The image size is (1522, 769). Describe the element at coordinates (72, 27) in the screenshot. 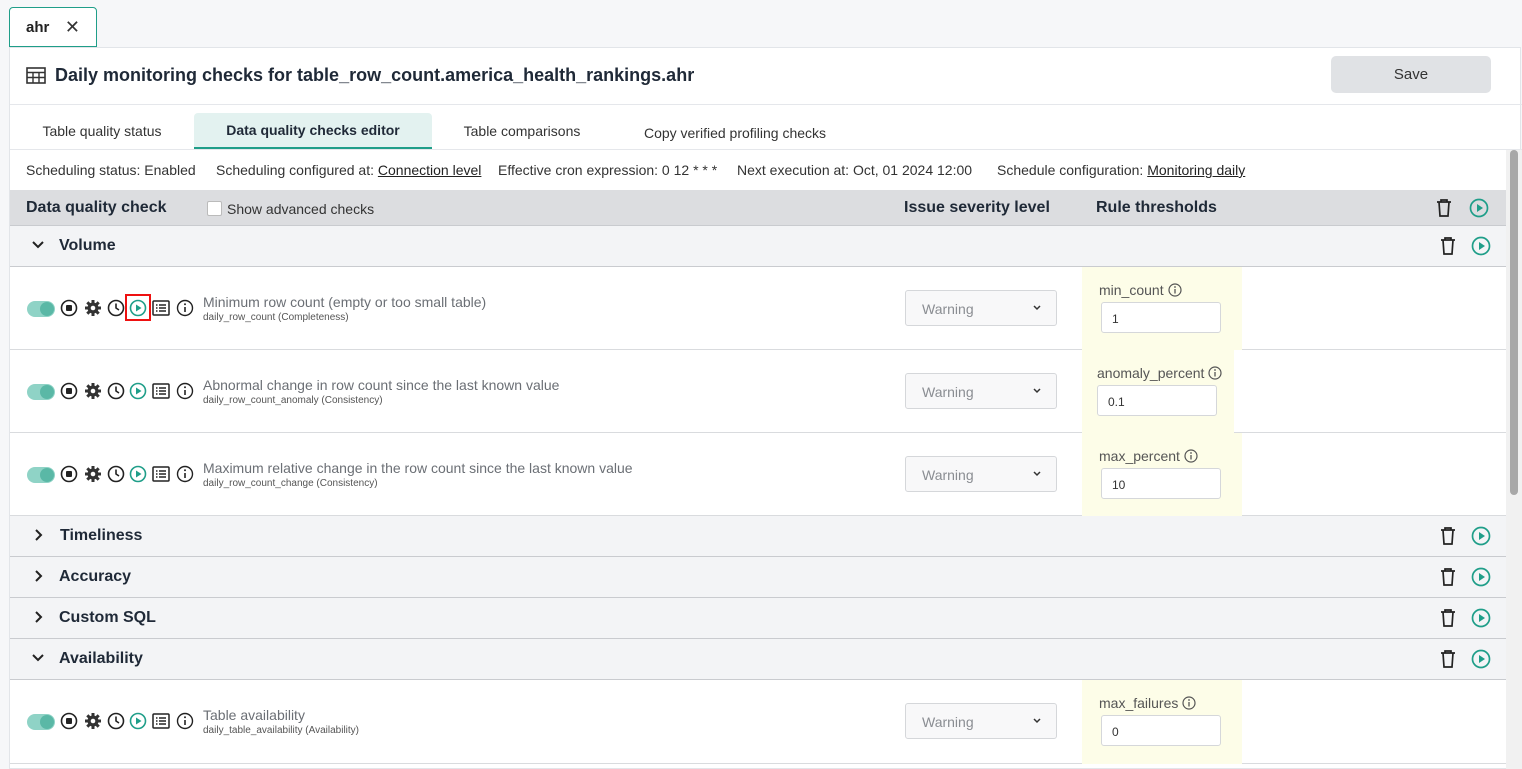

I see `close-icon: ✕` at that location.